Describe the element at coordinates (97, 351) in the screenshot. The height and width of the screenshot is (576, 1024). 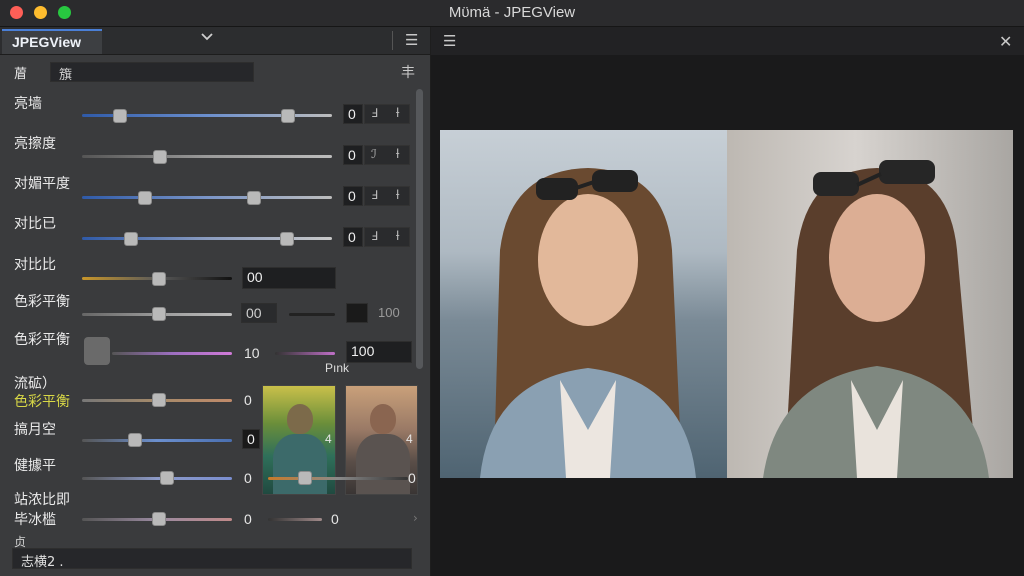
I see `tone-swatch` at that location.